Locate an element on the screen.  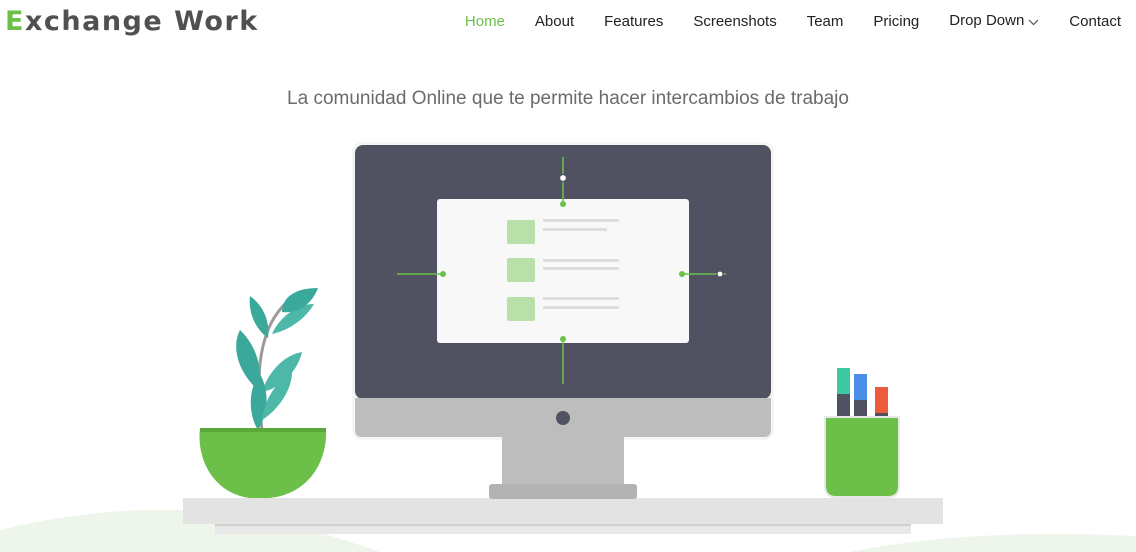
screen-window is located at coordinates (563, 271).